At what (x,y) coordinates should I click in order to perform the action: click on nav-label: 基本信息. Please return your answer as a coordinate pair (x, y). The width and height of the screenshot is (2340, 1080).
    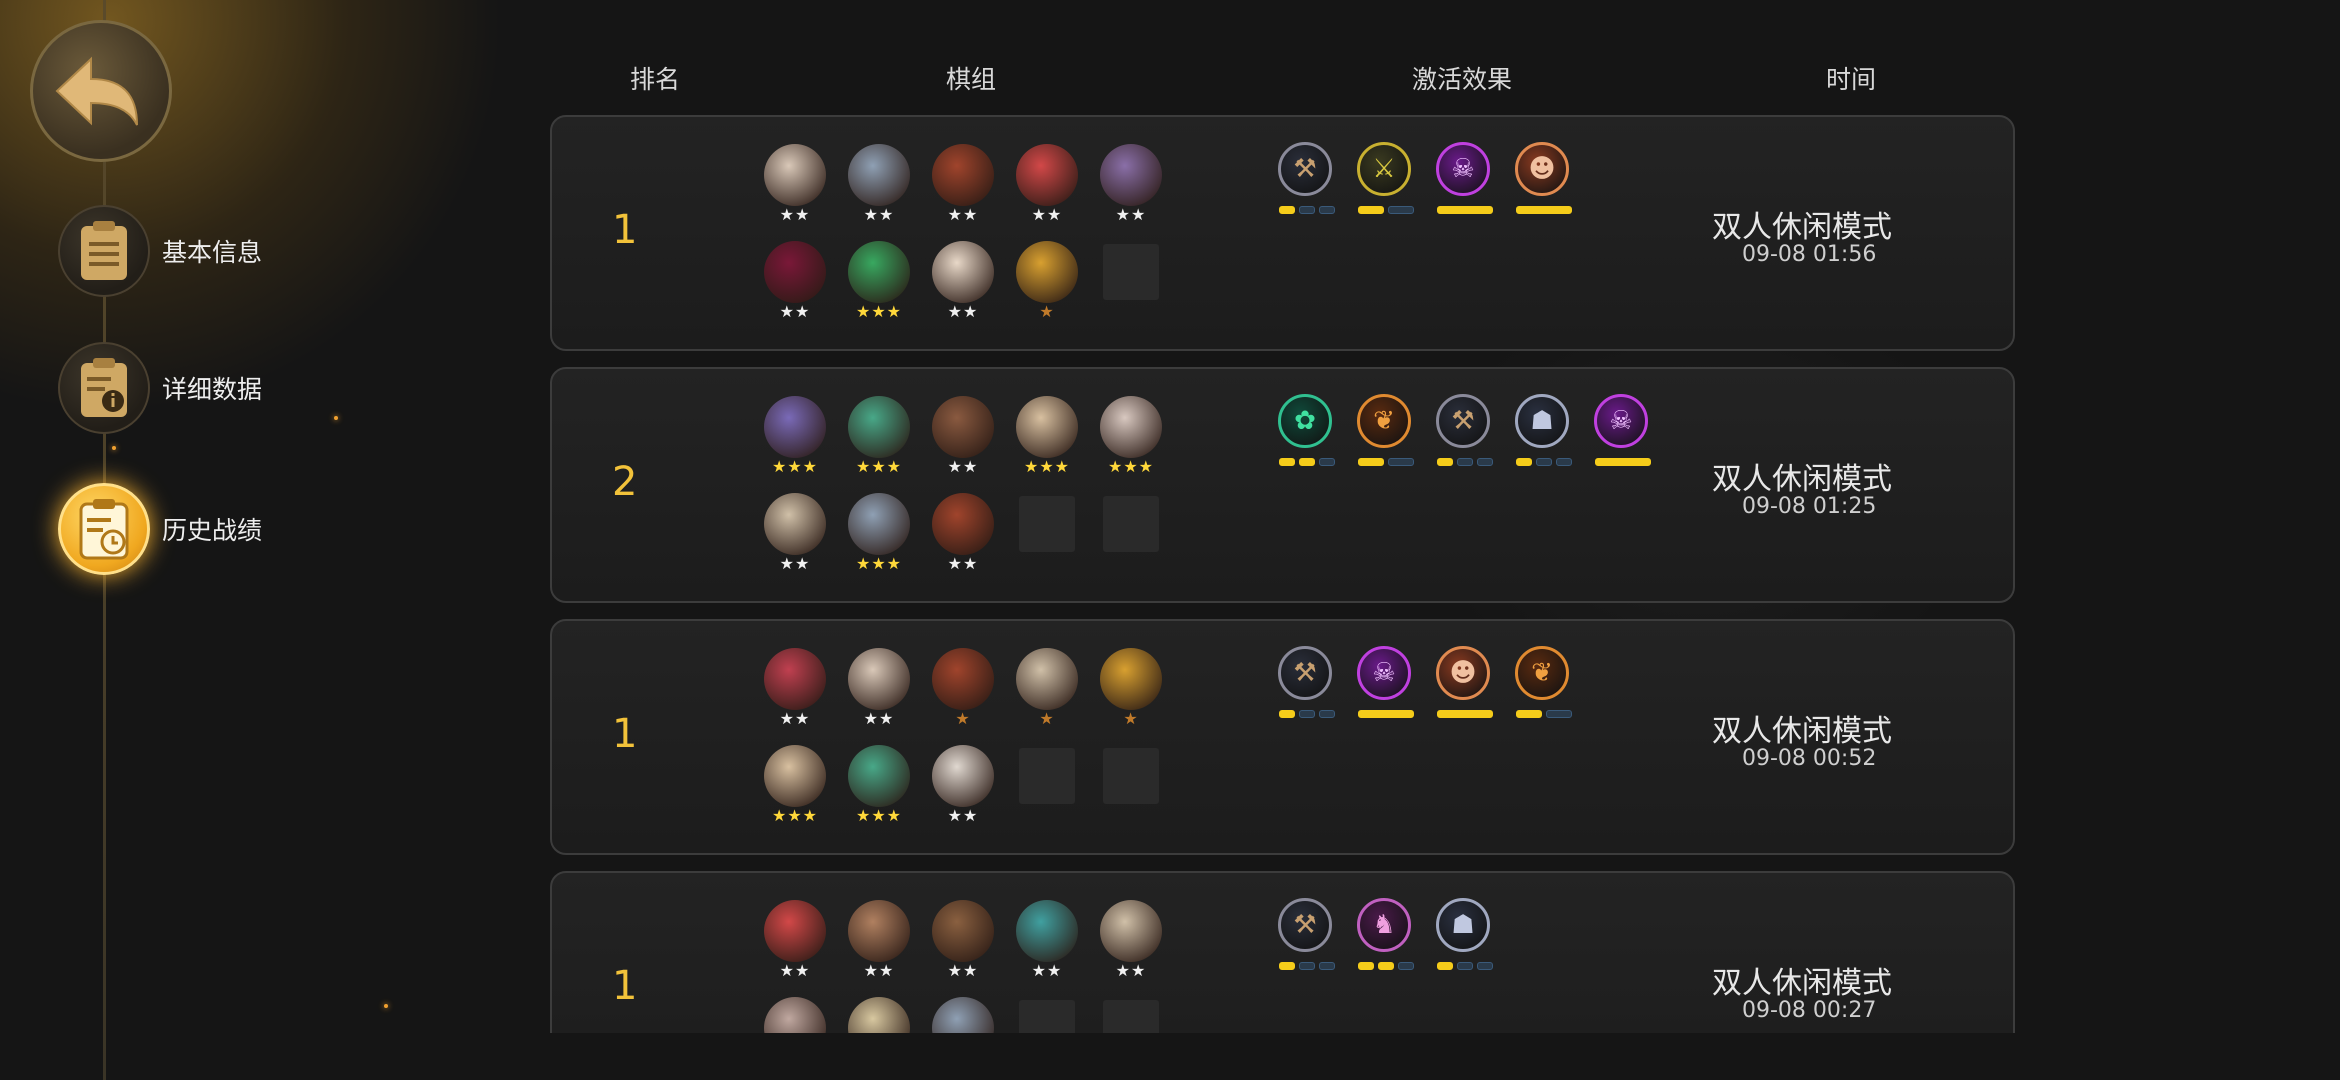
    Looking at the image, I should click on (212, 252).